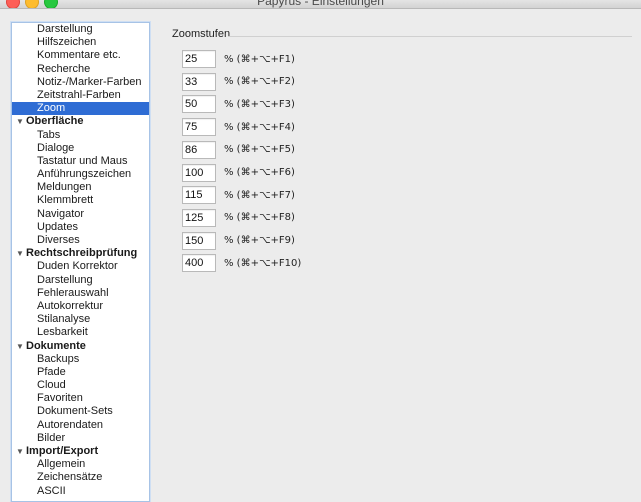  Describe the element at coordinates (80, 372) in the screenshot. I see `sidebar-item: Pfade` at that location.